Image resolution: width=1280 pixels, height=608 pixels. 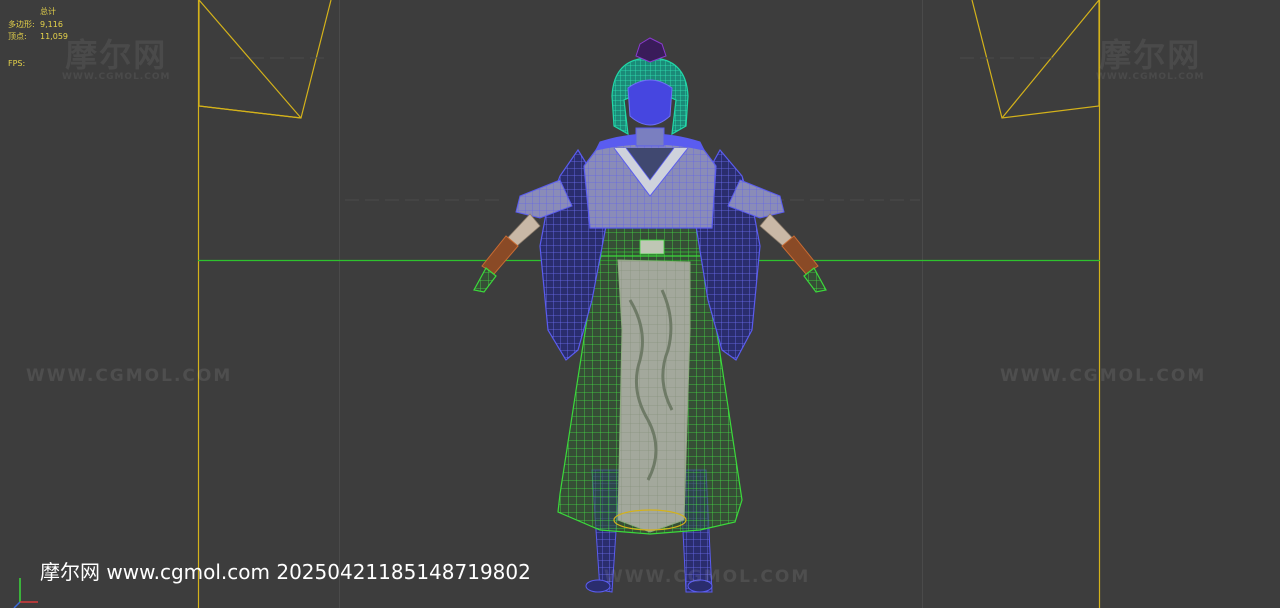 I want to click on stats-title: 总计, so click(x=48, y=11).